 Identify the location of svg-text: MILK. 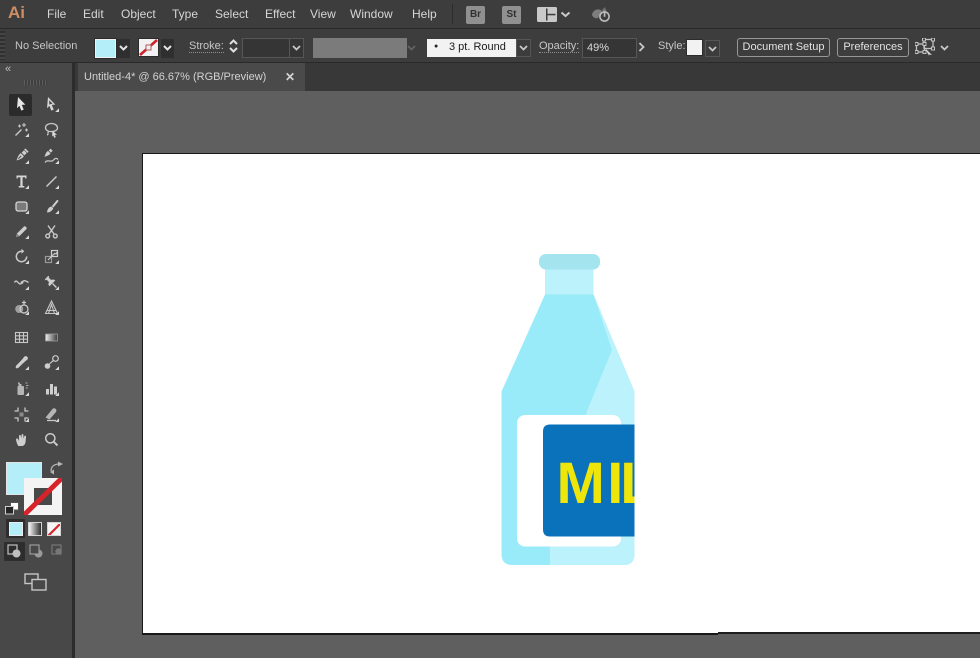
(628, 483).